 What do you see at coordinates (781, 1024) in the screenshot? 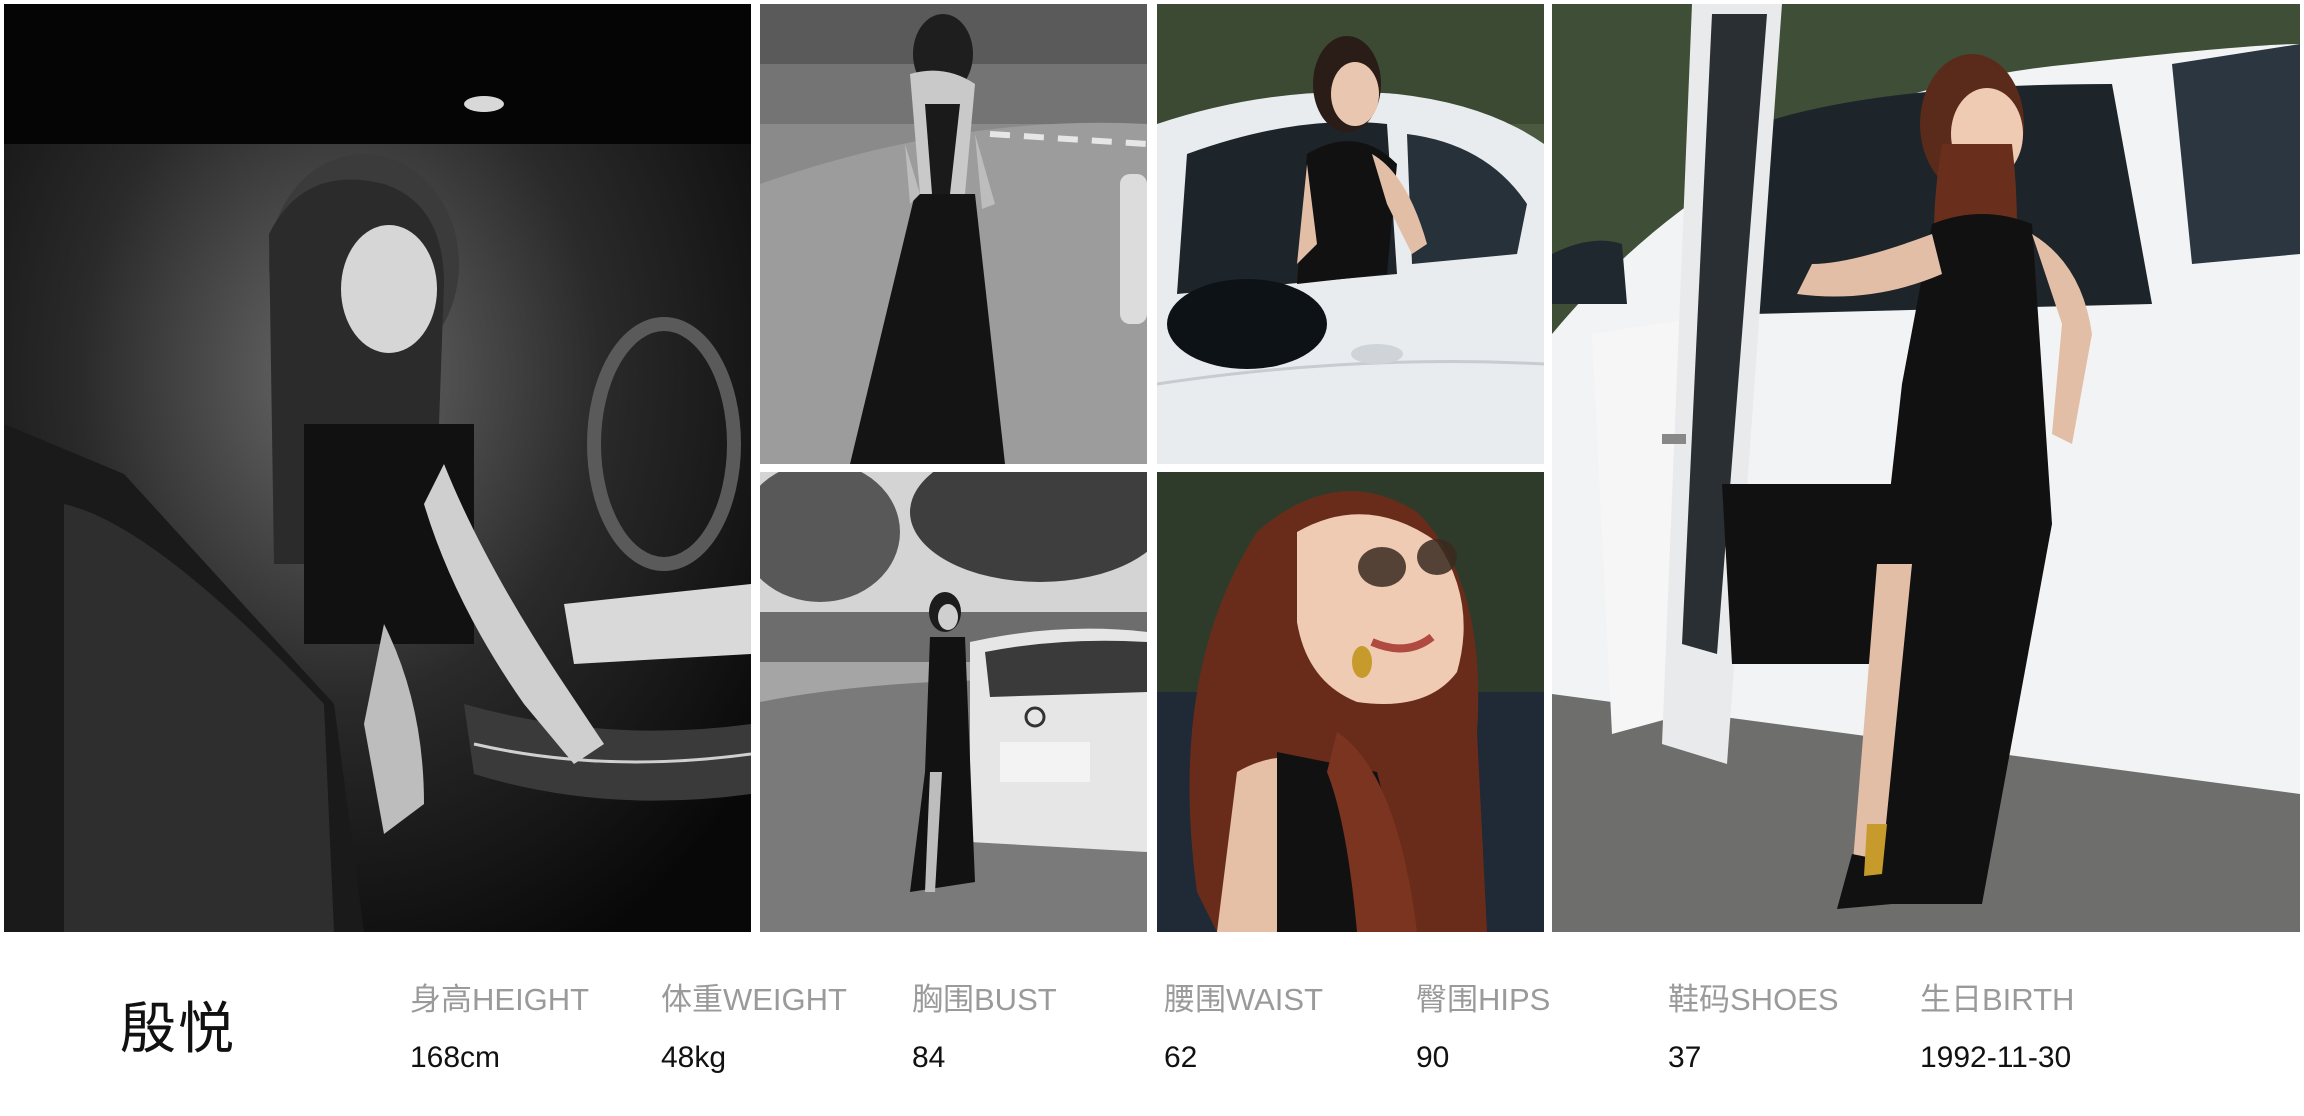
I see `stat-weight: 体重WEIGHT 48kg` at bounding box center [781, 1024].